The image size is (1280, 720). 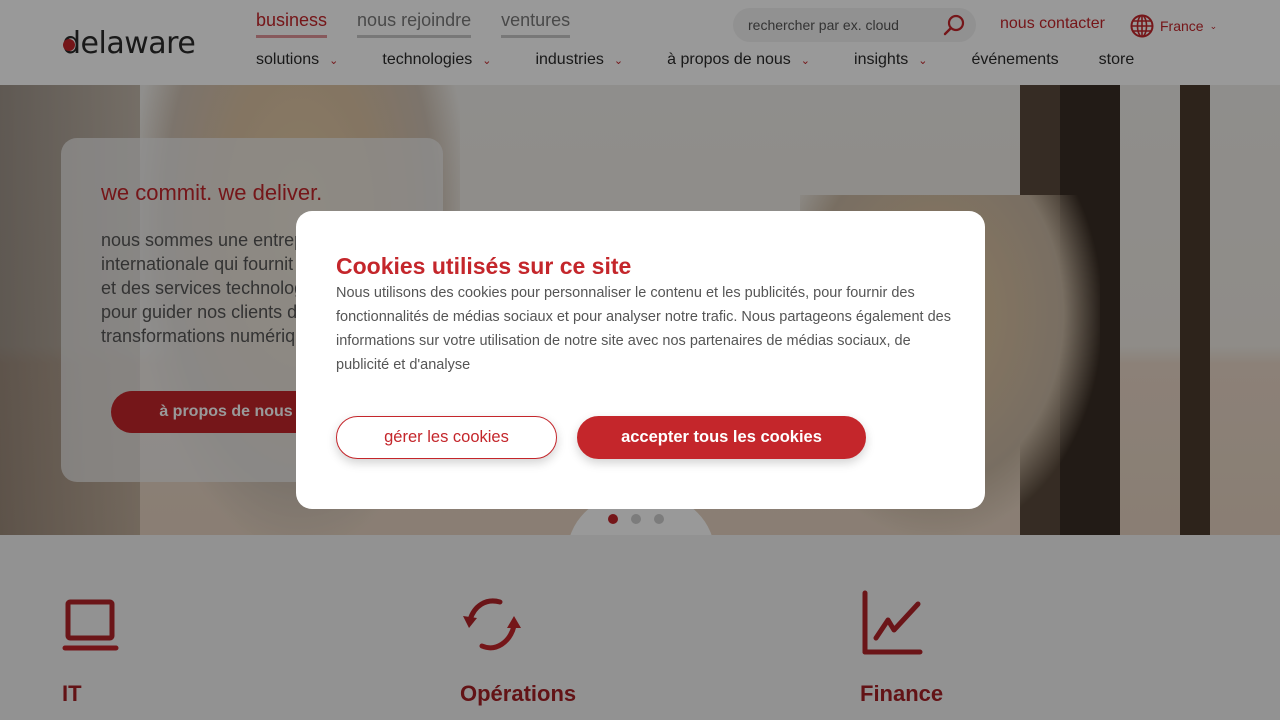 I want to click on accept-all-cookies-button: accepter tous les cookies, so click(x=721, y=437).